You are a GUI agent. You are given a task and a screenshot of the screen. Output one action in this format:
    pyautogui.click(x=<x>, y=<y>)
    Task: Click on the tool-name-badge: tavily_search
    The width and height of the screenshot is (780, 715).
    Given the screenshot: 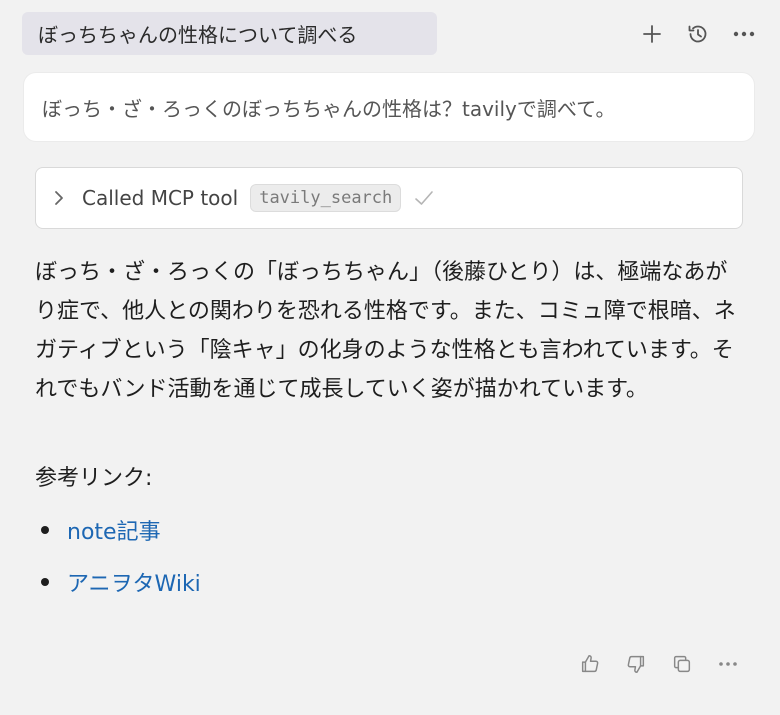 What is the action you would take?
    pyautogui.click(x=326, y=198)
    